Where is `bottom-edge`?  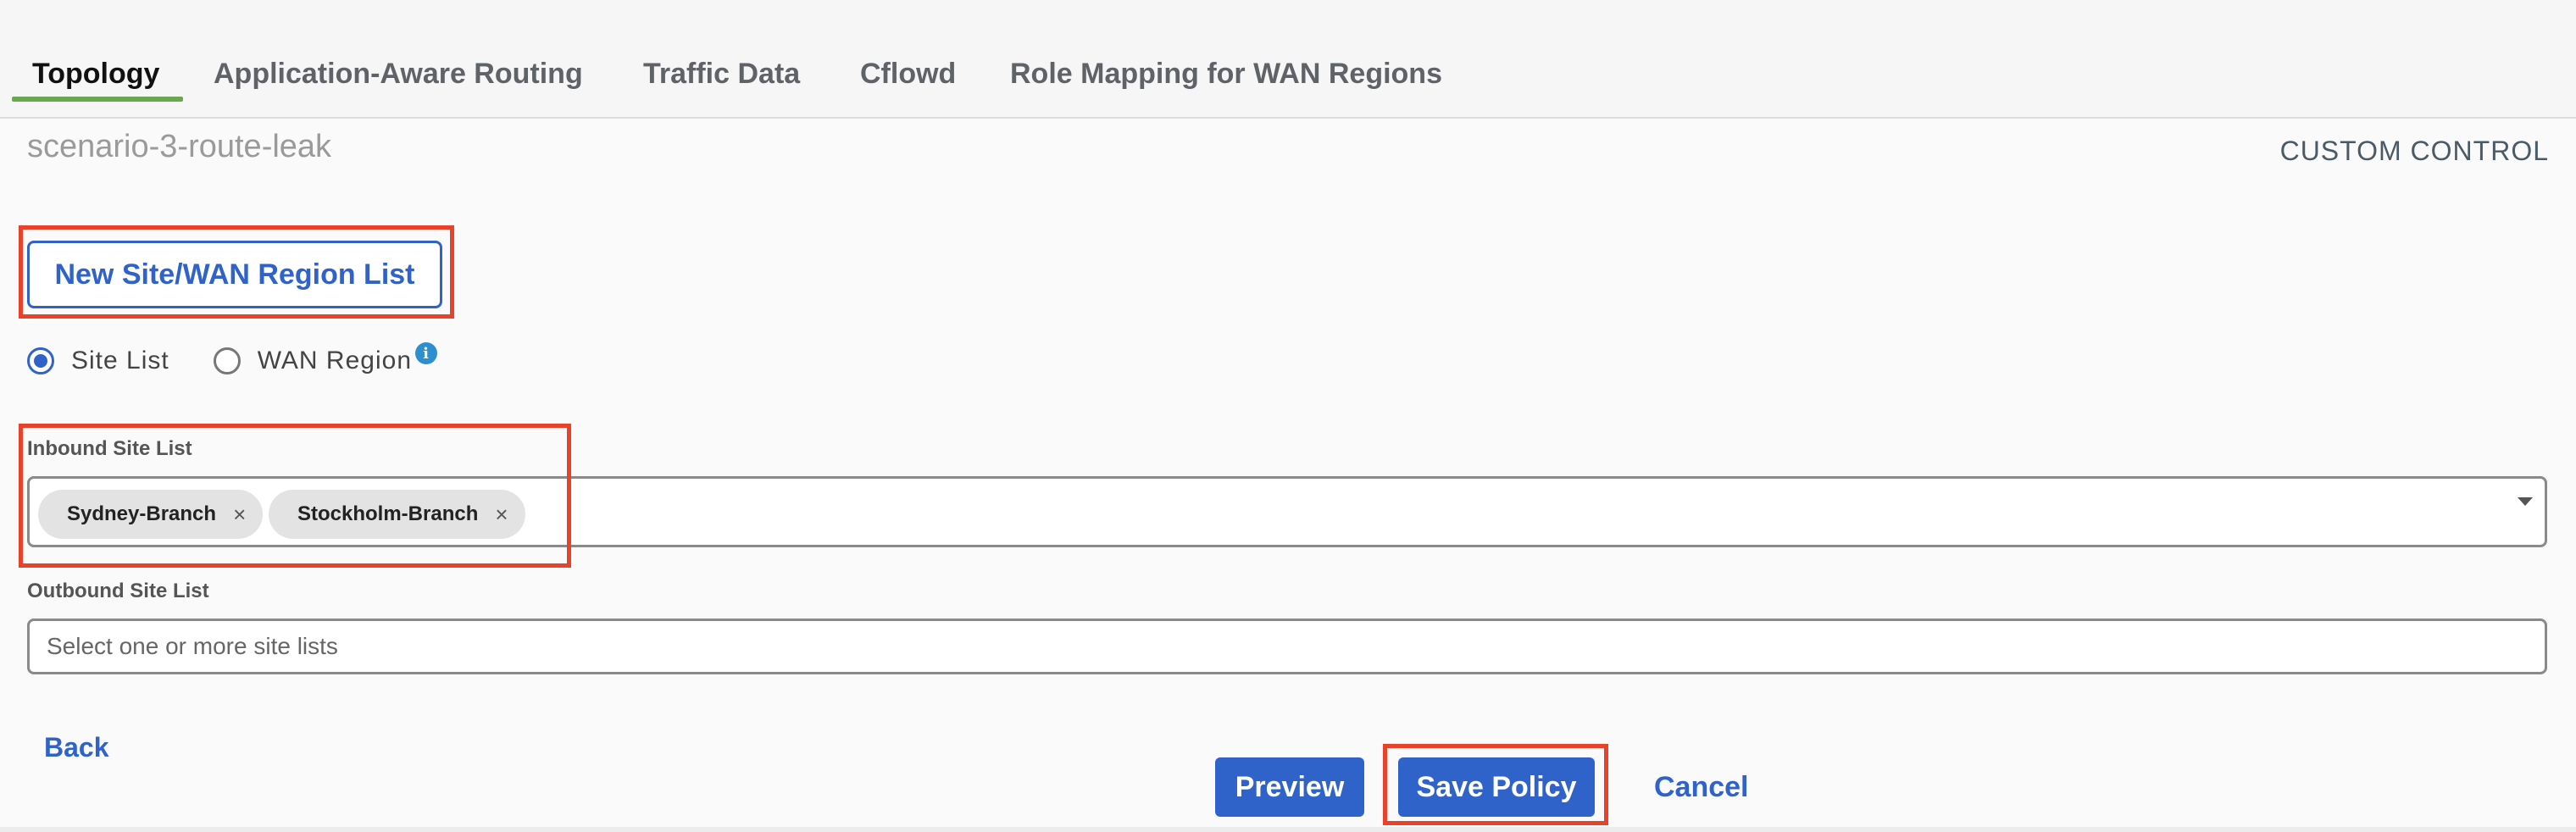
bottom-edge is located at coordinates (1288, 829).